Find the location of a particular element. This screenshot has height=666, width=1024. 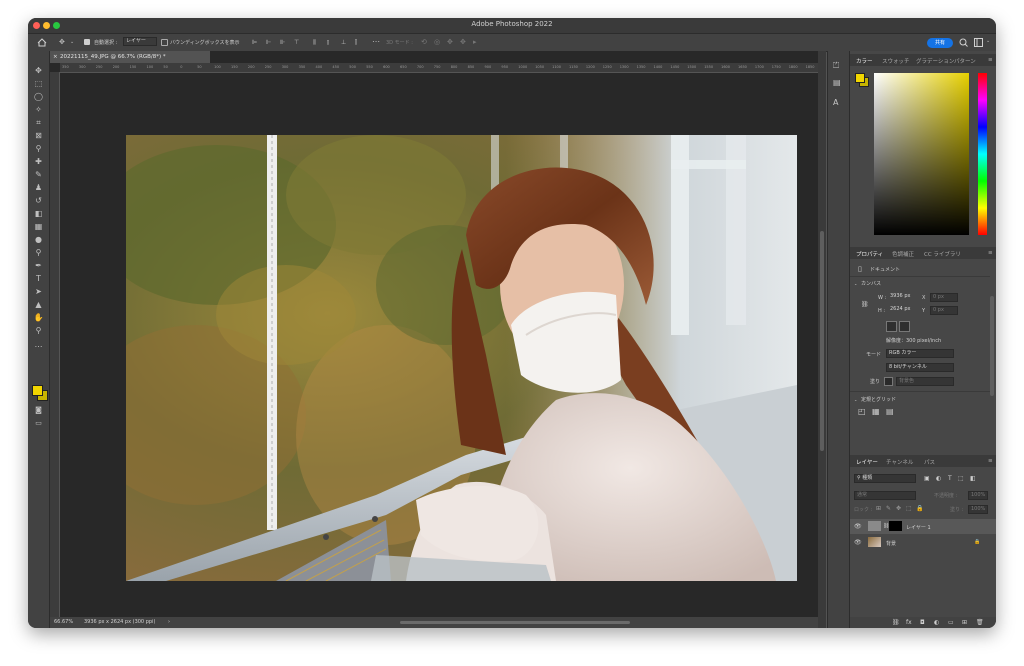

ruler-icon: ◰ is located at coordinates (862, 411).